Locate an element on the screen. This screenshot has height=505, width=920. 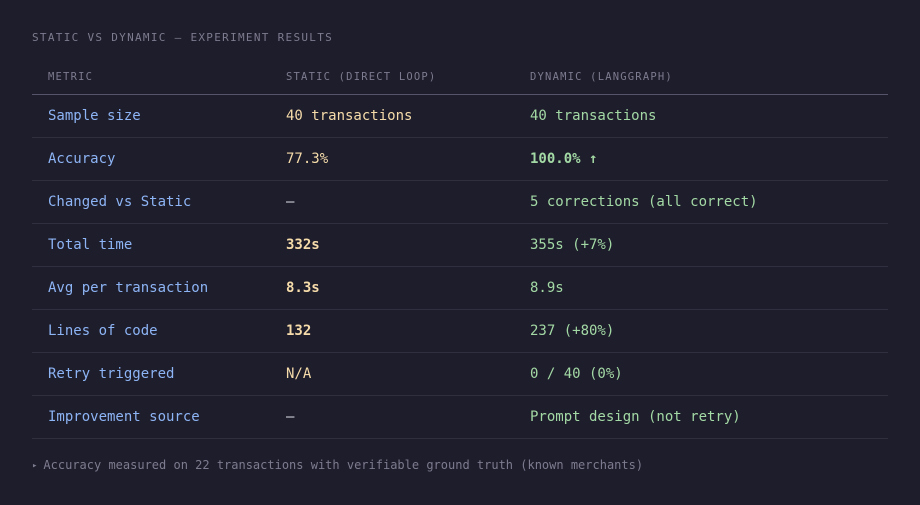
static-value-cell: 132 is located at coordinates (392, 331).